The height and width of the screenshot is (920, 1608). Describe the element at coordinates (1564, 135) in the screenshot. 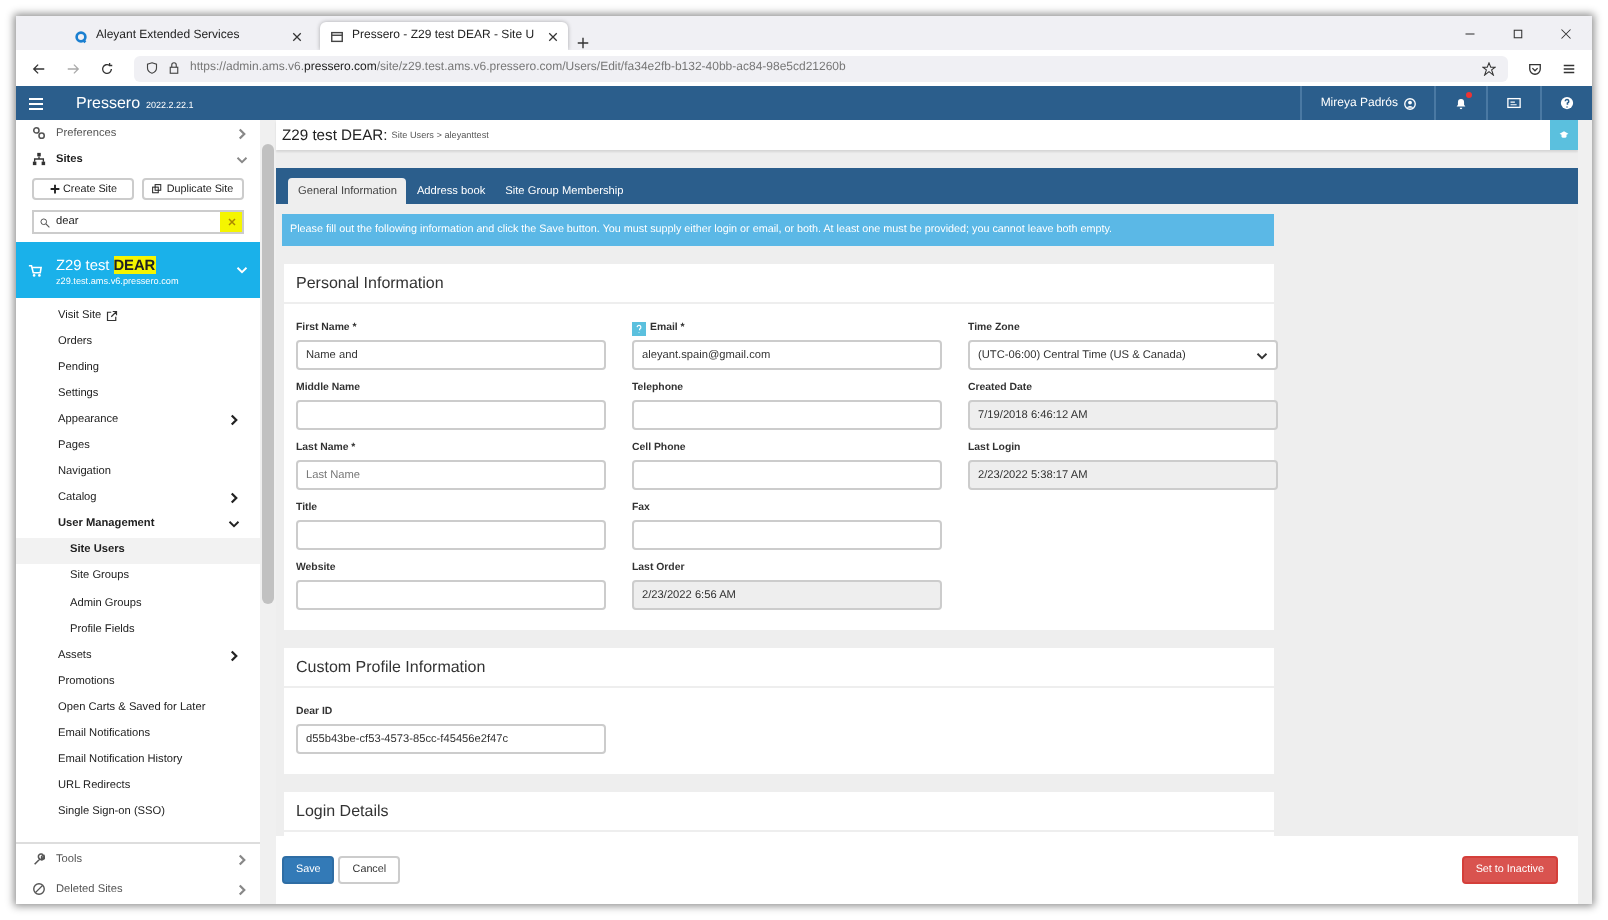

I see `graduation-cap-icon` at that location.